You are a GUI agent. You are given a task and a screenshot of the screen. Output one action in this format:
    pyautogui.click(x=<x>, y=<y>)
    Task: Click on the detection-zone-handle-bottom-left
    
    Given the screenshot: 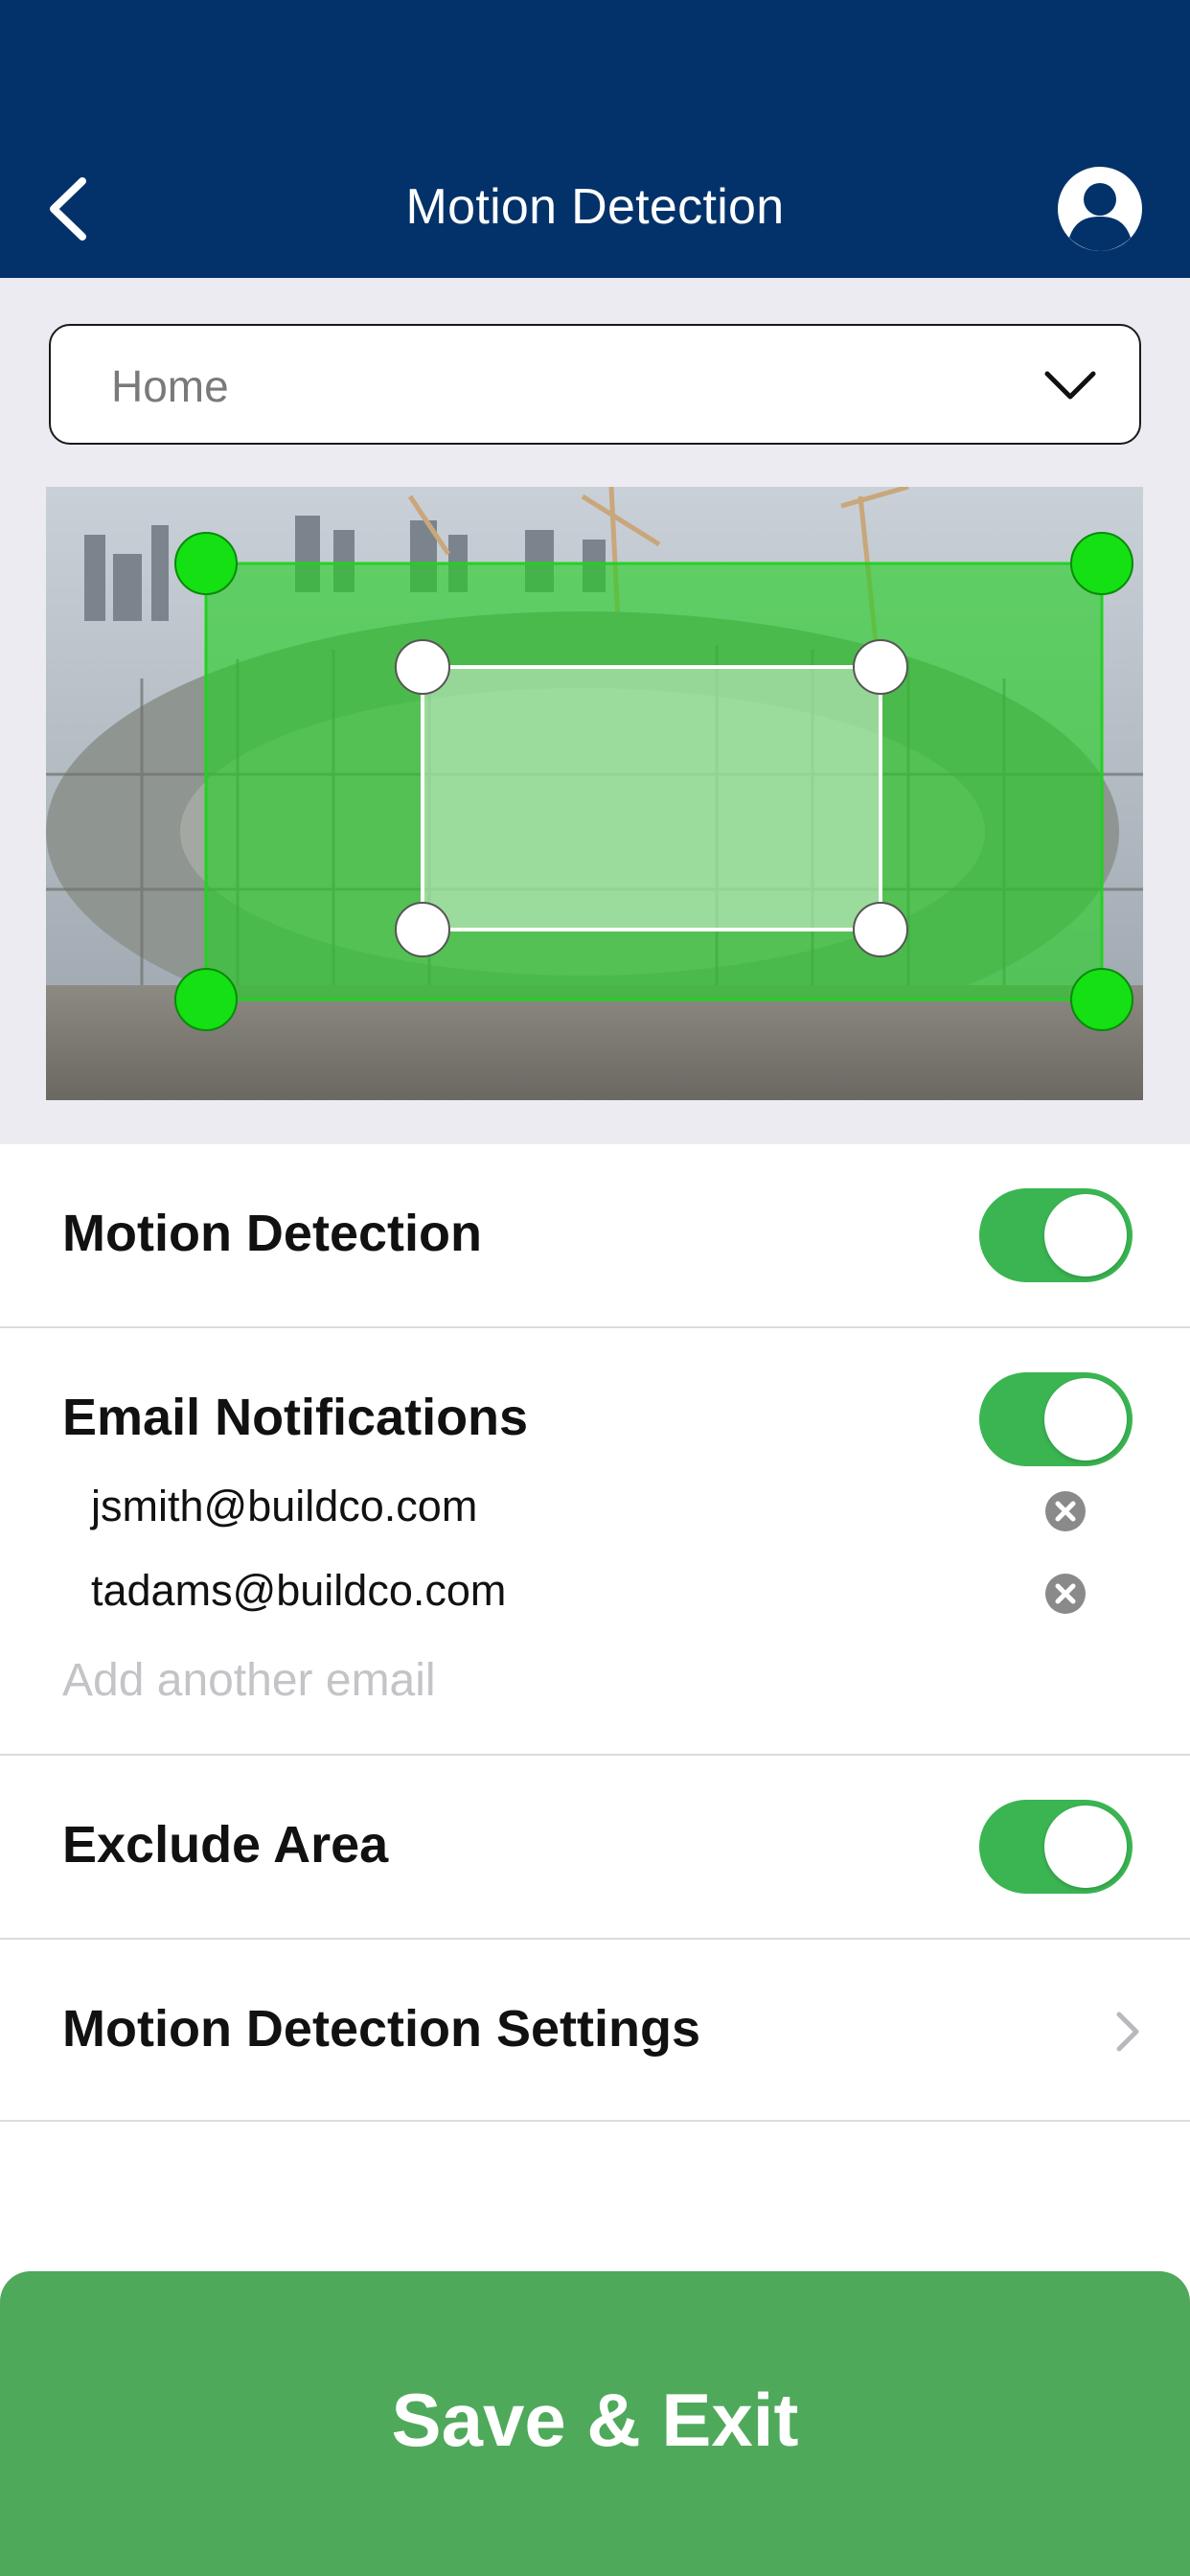 What is the action you would take?
    pyautogui.click(x=206, y=1000)
    